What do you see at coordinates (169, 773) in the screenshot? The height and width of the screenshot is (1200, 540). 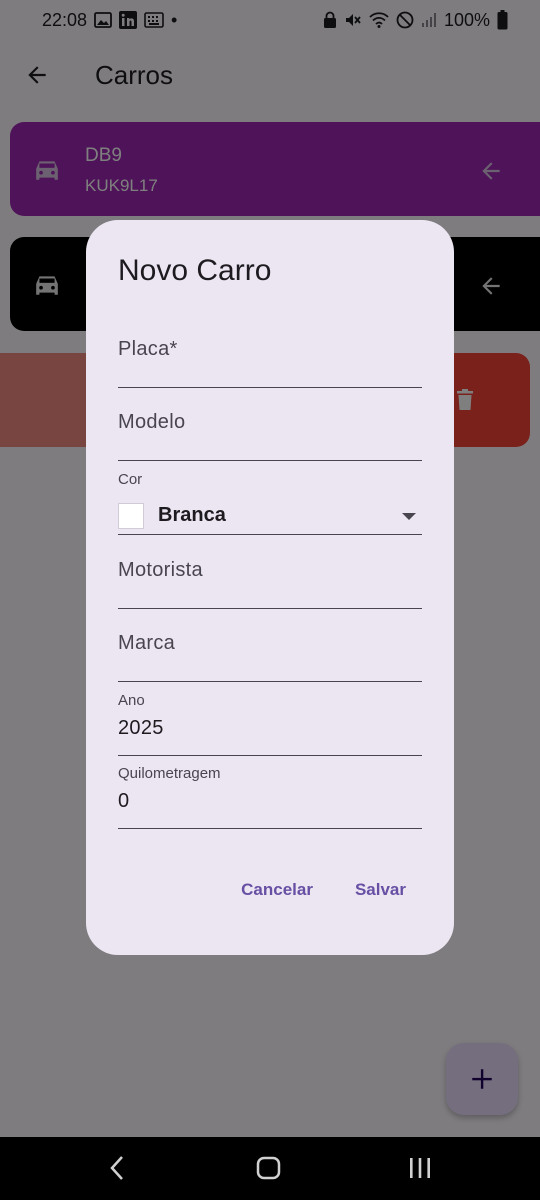 I see `quilometragem-label: Quilometragem` at bounding box center [169, 773].